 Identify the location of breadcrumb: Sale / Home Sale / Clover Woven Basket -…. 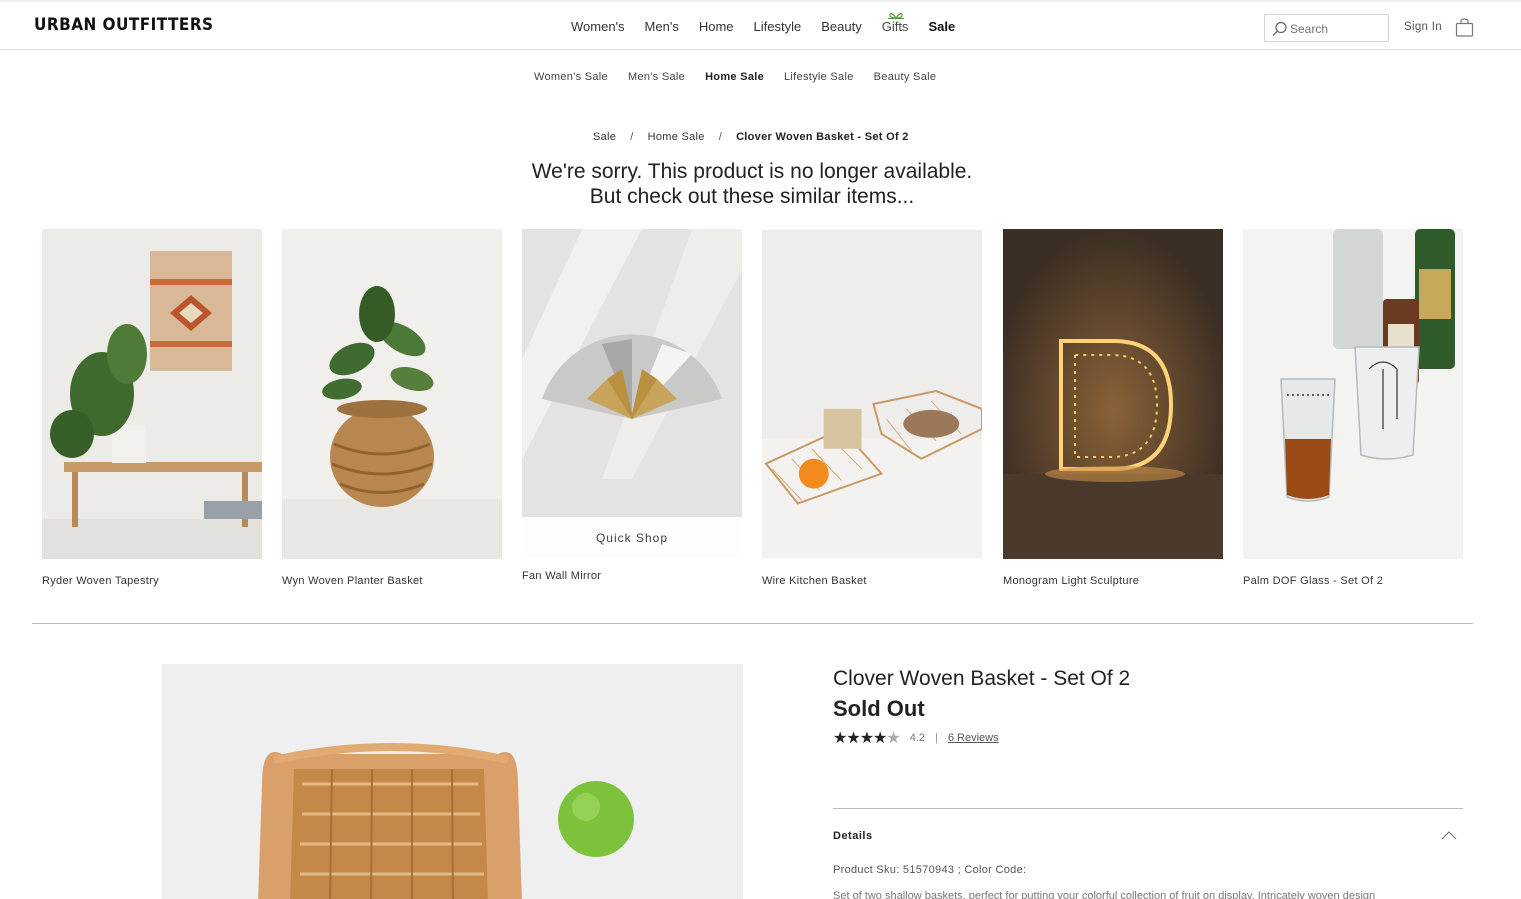
(751, 137).